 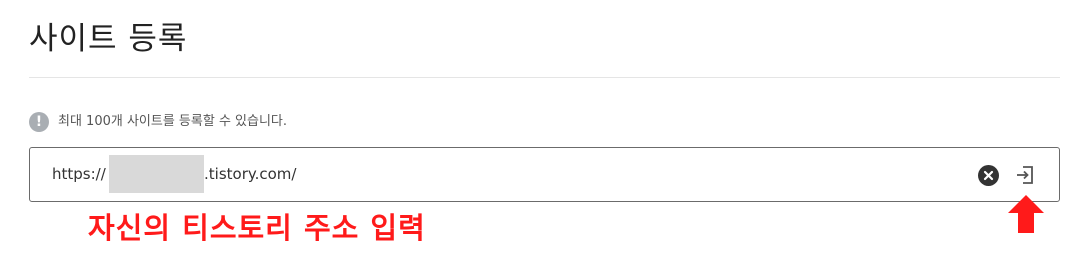 I want to click on red-up-arrow-icon, so click(x=1026, y=214).